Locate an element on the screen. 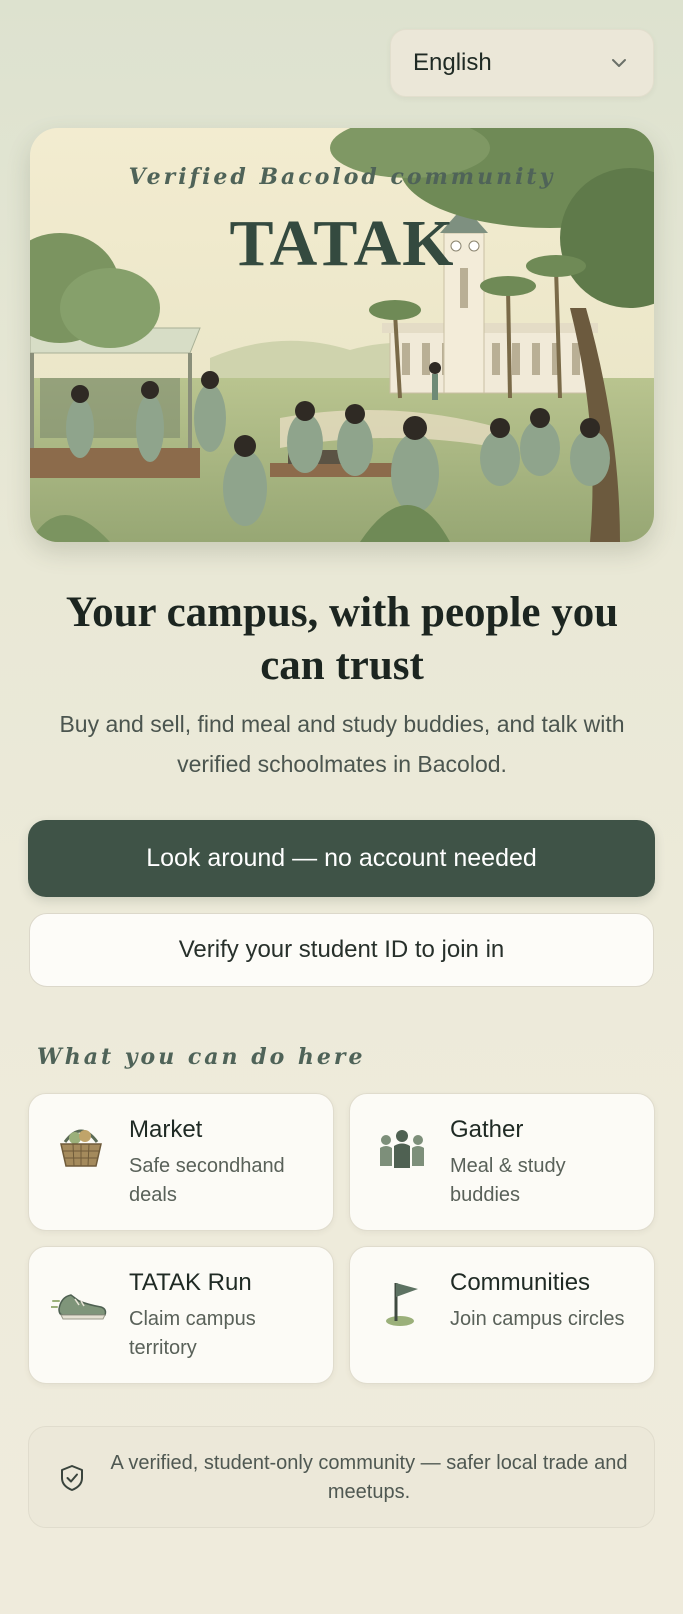 The width and height of the screenshot is (683, 1614). feature-description: Claim campus territory is located at coordinates (192, 1333).